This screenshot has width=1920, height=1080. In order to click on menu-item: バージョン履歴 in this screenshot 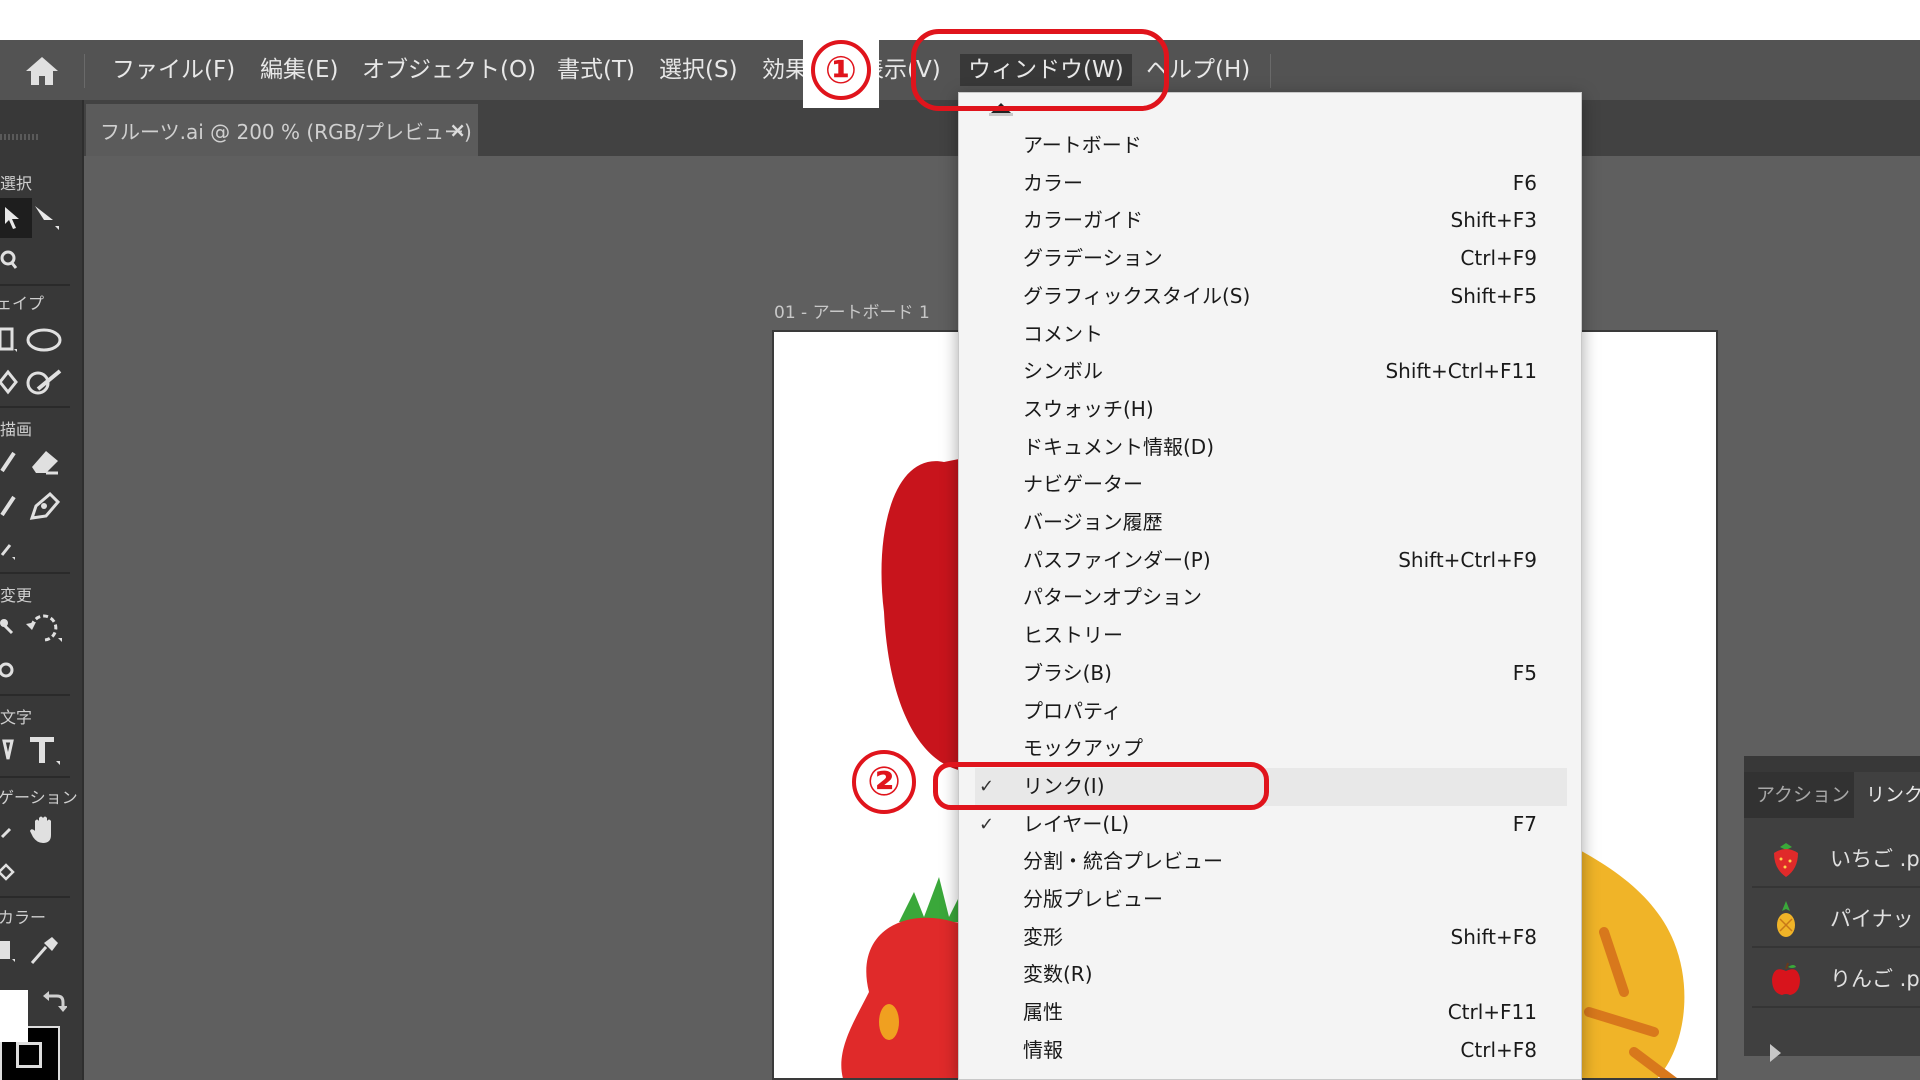, I will do `click(1270, 523)`.